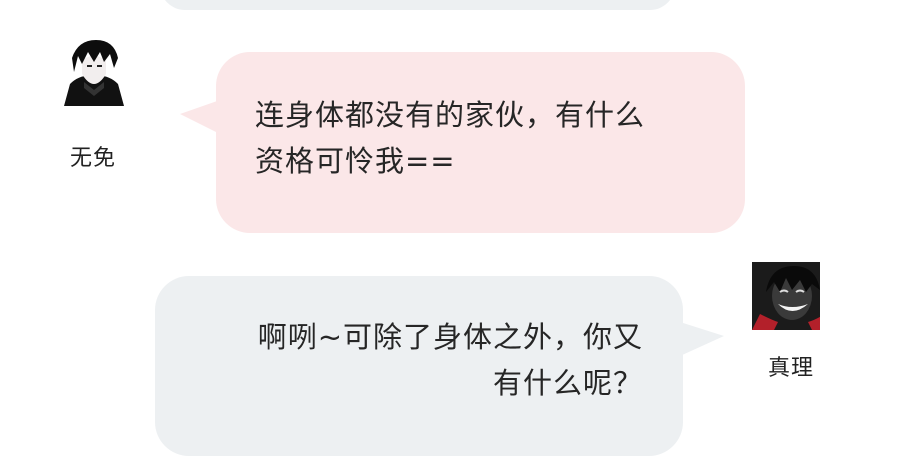  Describe the element at coordinates (450, 337) in the screenshot. I see `message-line: 啊咧~可除了身体之外，你又` at that location.